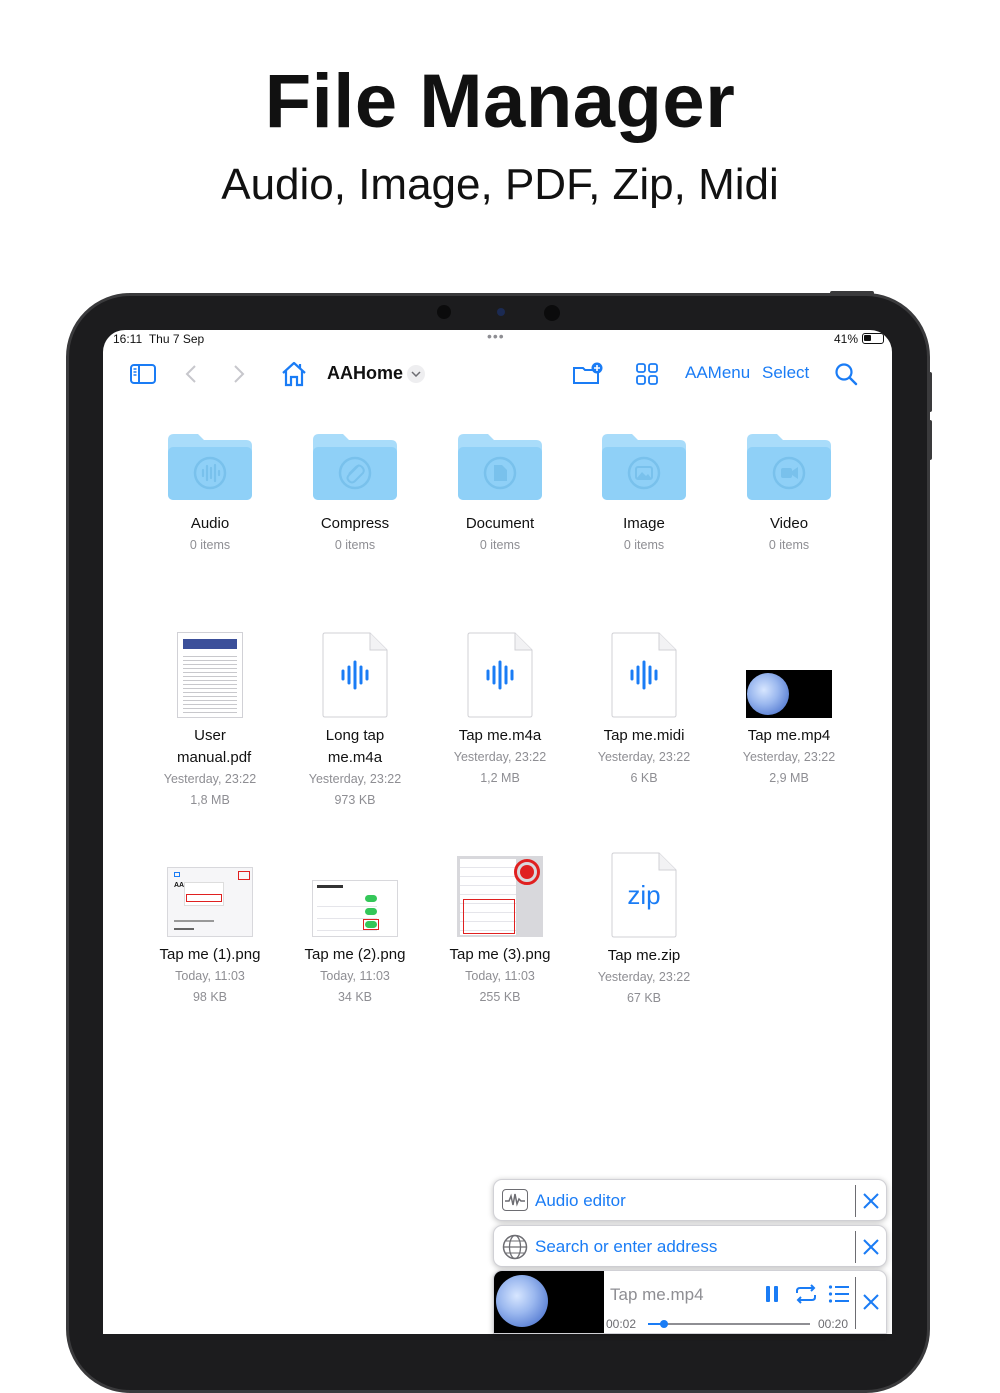  I want to click on status-time: 16:11 Thu 7 Sep, so click(158, 339).